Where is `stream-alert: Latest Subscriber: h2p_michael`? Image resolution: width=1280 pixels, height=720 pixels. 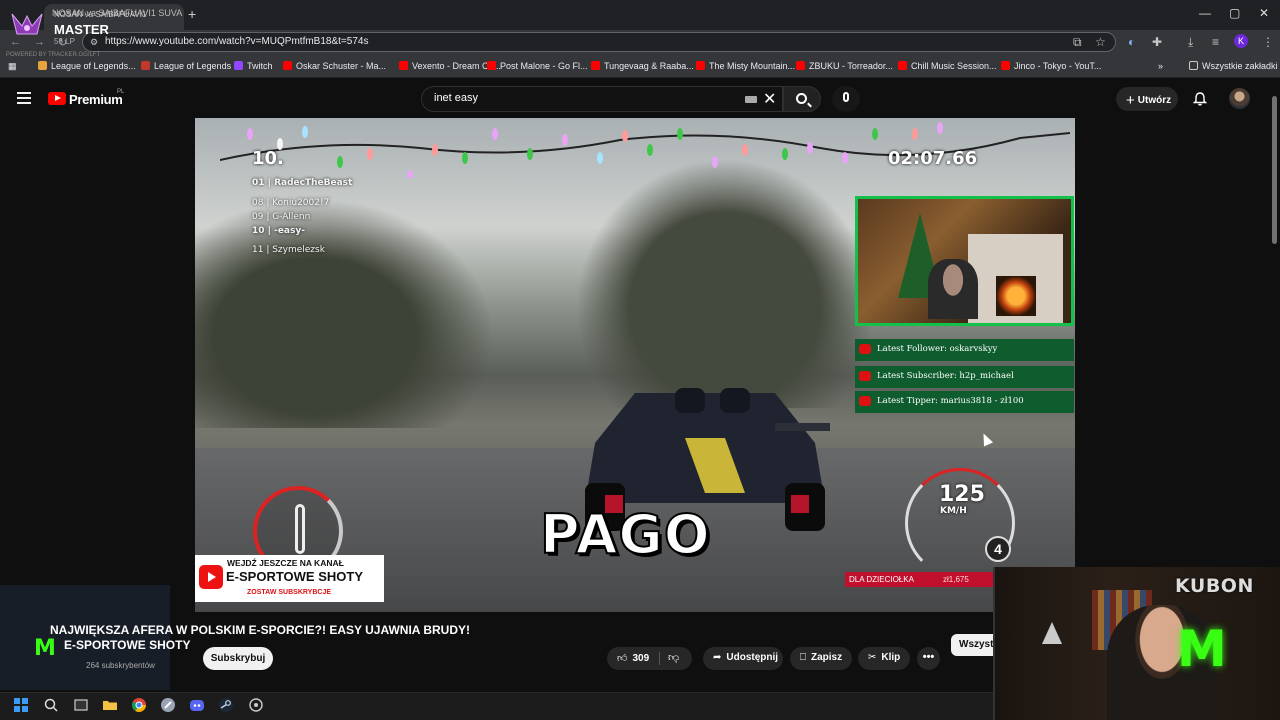 stream-alert: Latest Subscriber: h2p_michael is located at coordinates (964, 377).